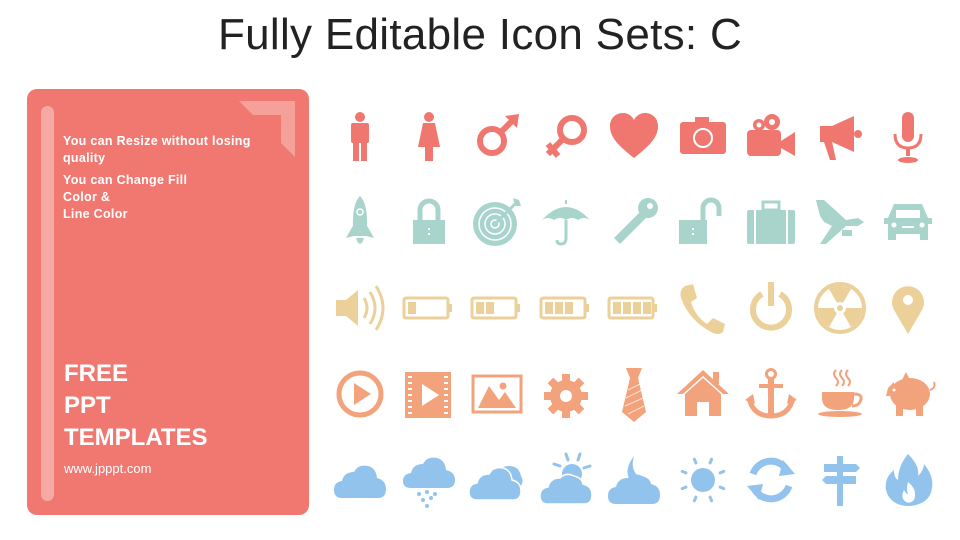 The height and width of the screenshot is (540, 960). Describe the element at coordinates (771, 222) in the screenshot. I see `briefcase-icon` at that location.